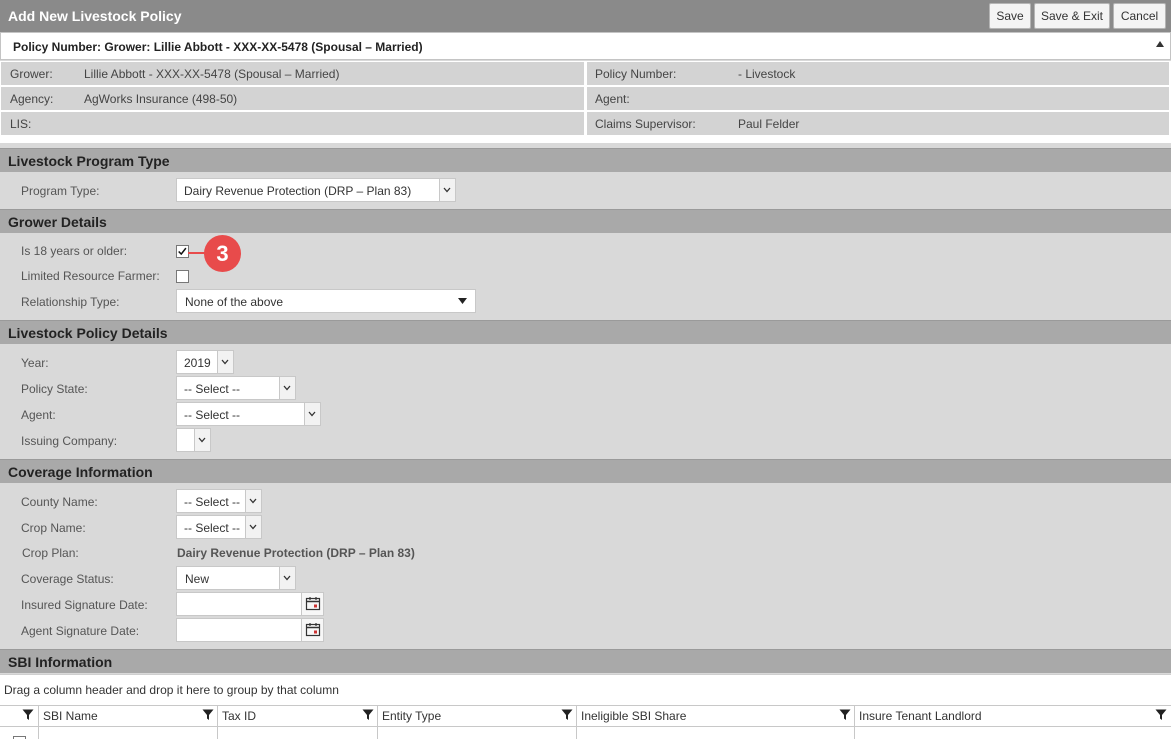  What do you see at coordinates (1012, 716) in the screenshot?
I see `column-header-insure-tenant-landlord: Insure Tenant Landlord` at bounding box center [1012, 716].